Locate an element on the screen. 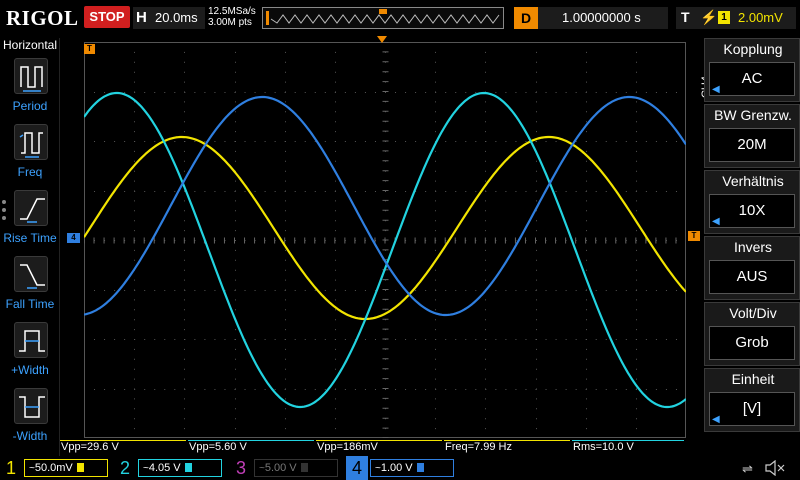 This screenshot has height=480, width=800. probe-ratio-title: Verhältnis is located at coordinates (753, 181).